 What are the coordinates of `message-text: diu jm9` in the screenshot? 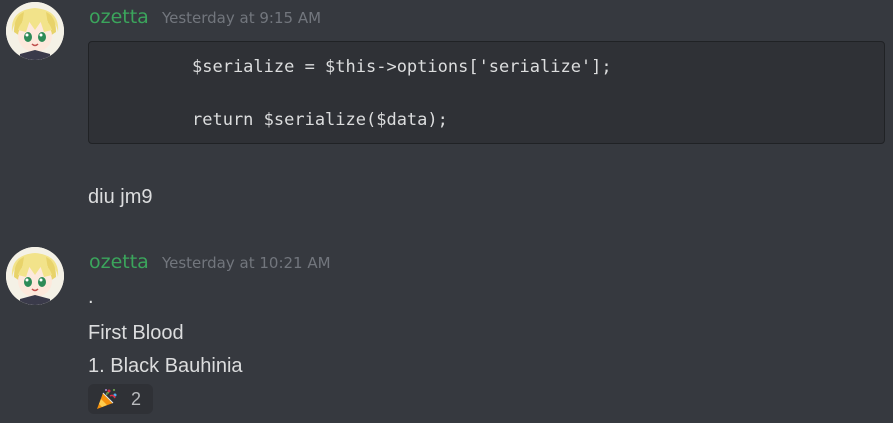 It's located at (120, 197).